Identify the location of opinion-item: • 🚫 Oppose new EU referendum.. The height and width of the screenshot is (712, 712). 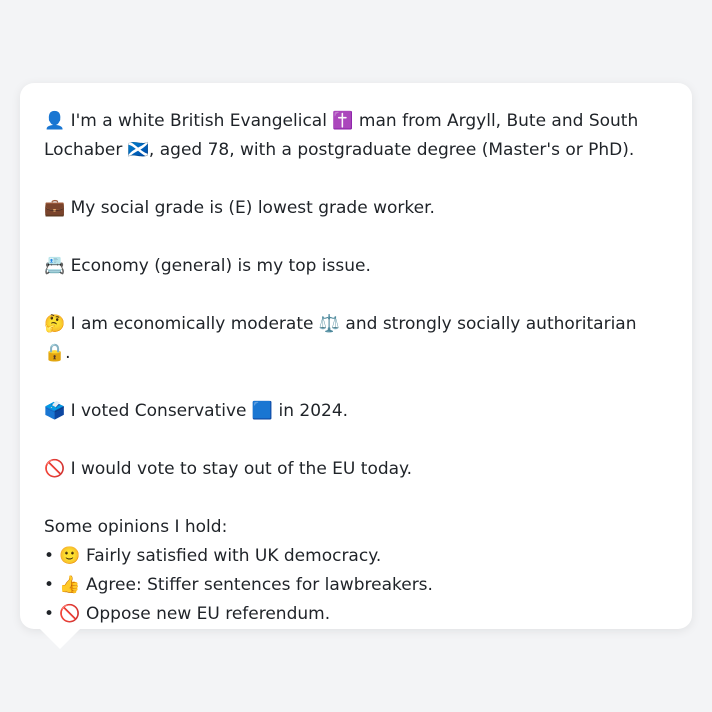
(187, 614).